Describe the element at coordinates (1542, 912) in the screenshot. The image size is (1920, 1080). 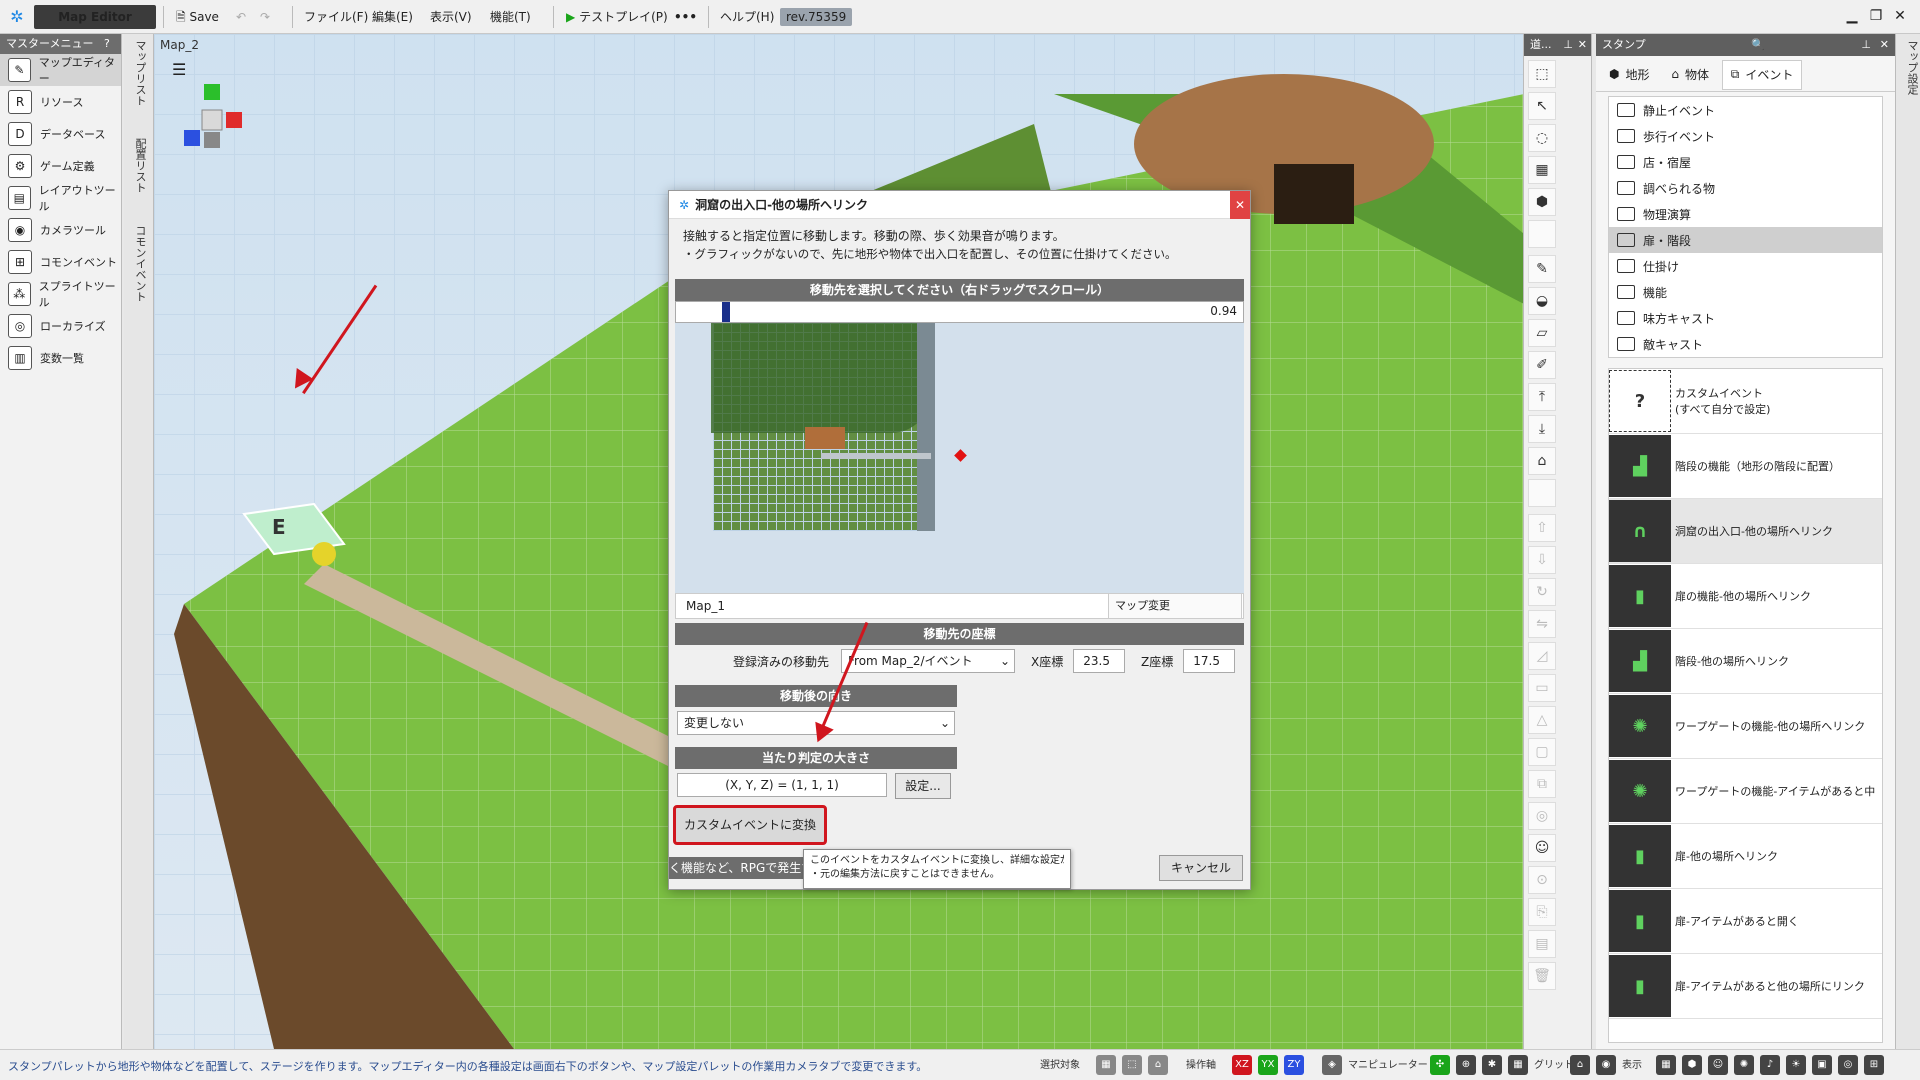
I see `paste-icon: ⎘` at that location.